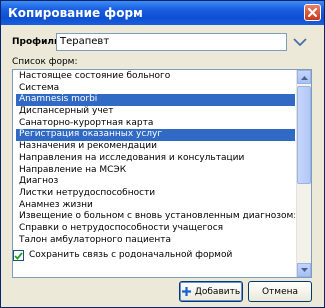  I want to click on profile-dropdown-button, so click(300, 42).